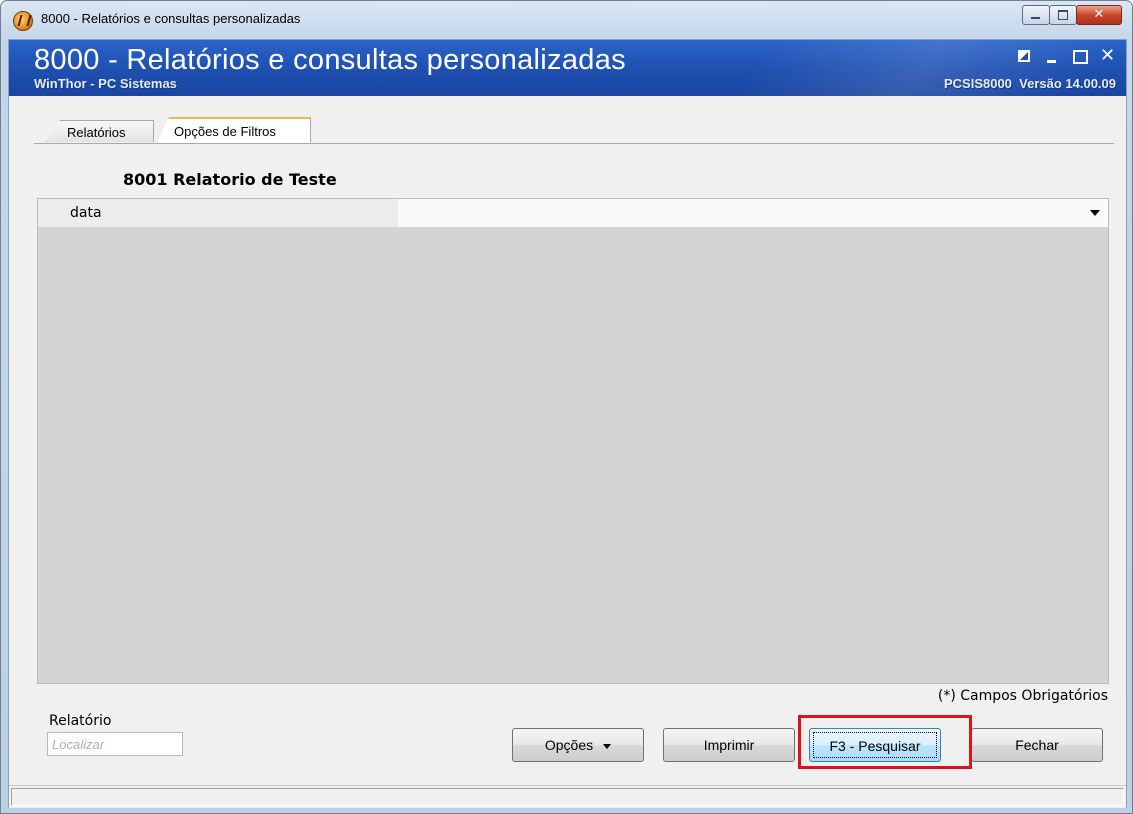 This screenshot has height=814, width=1133. I want to click on report-title: 8001 Relatorio de Teste, so click(230, 179).